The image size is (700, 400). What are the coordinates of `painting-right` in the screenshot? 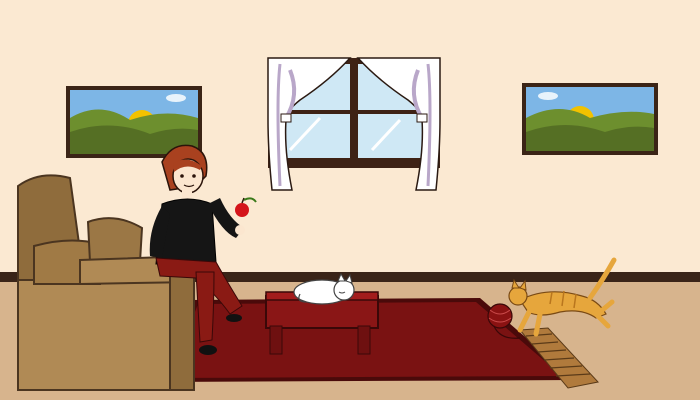 It's located at (590, 119).